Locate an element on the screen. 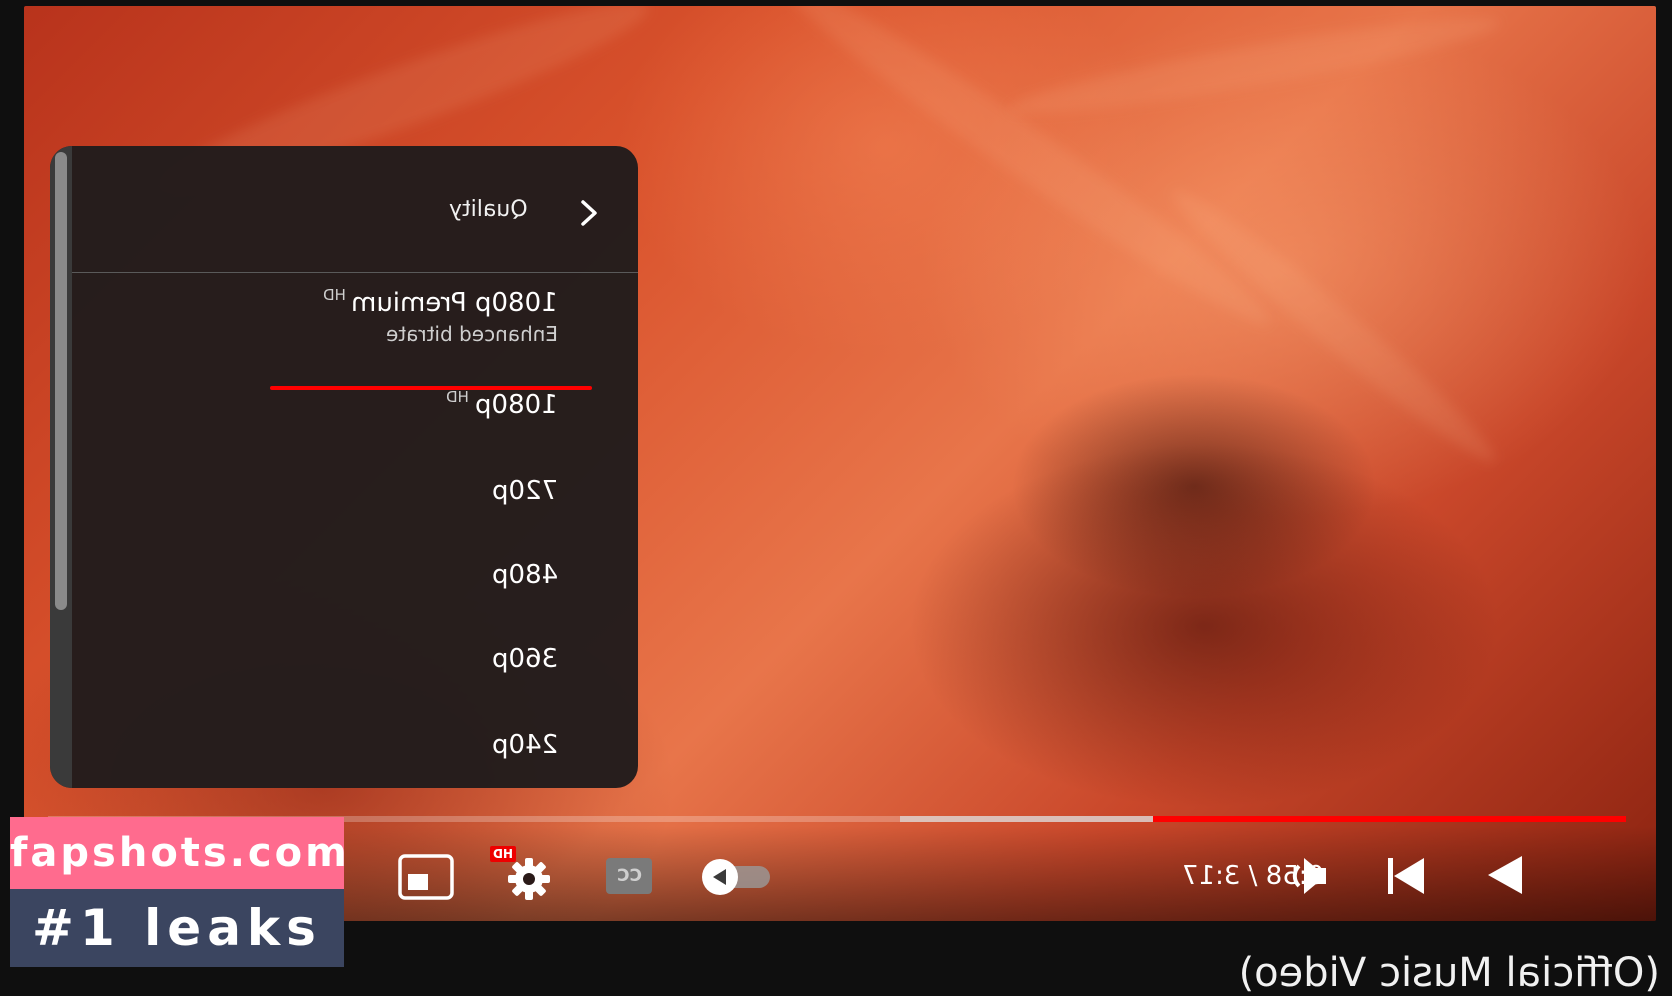  progress-buffered is located at coordinates (1026, 819).